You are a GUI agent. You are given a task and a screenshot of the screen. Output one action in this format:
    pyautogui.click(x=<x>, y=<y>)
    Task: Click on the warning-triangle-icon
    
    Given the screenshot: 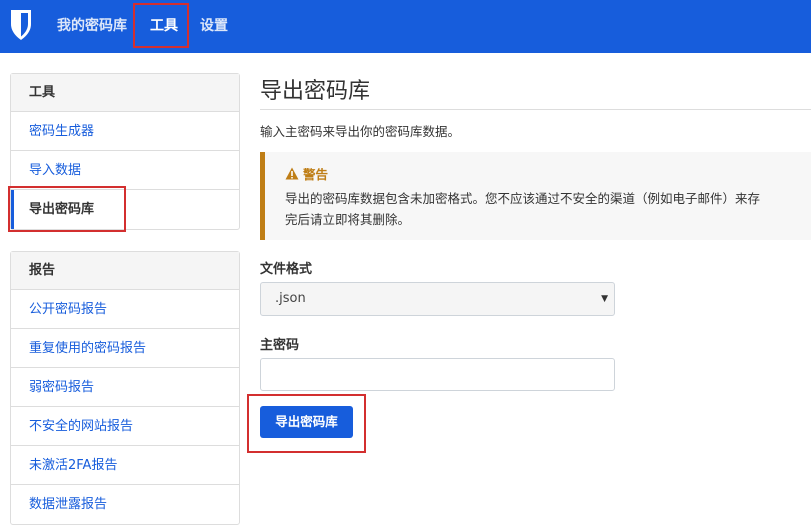 What is the action you would take?
    pyautogui.click(x=292, y=173)
    